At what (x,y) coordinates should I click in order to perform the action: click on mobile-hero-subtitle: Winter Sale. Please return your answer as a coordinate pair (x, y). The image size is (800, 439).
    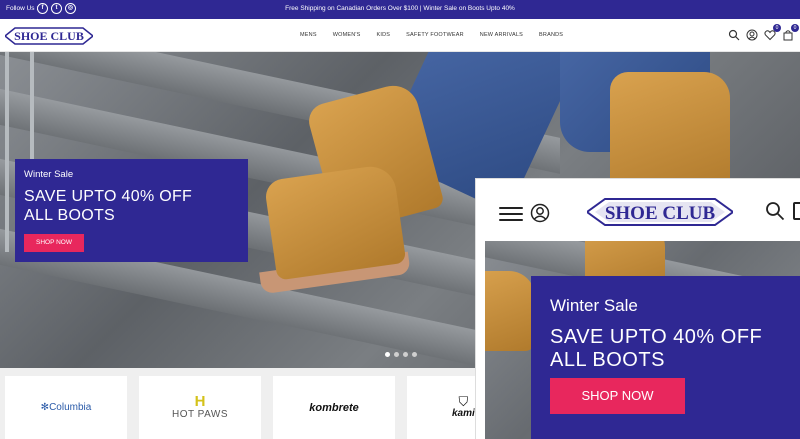
    Looking at the image, I should click on (594, 305).